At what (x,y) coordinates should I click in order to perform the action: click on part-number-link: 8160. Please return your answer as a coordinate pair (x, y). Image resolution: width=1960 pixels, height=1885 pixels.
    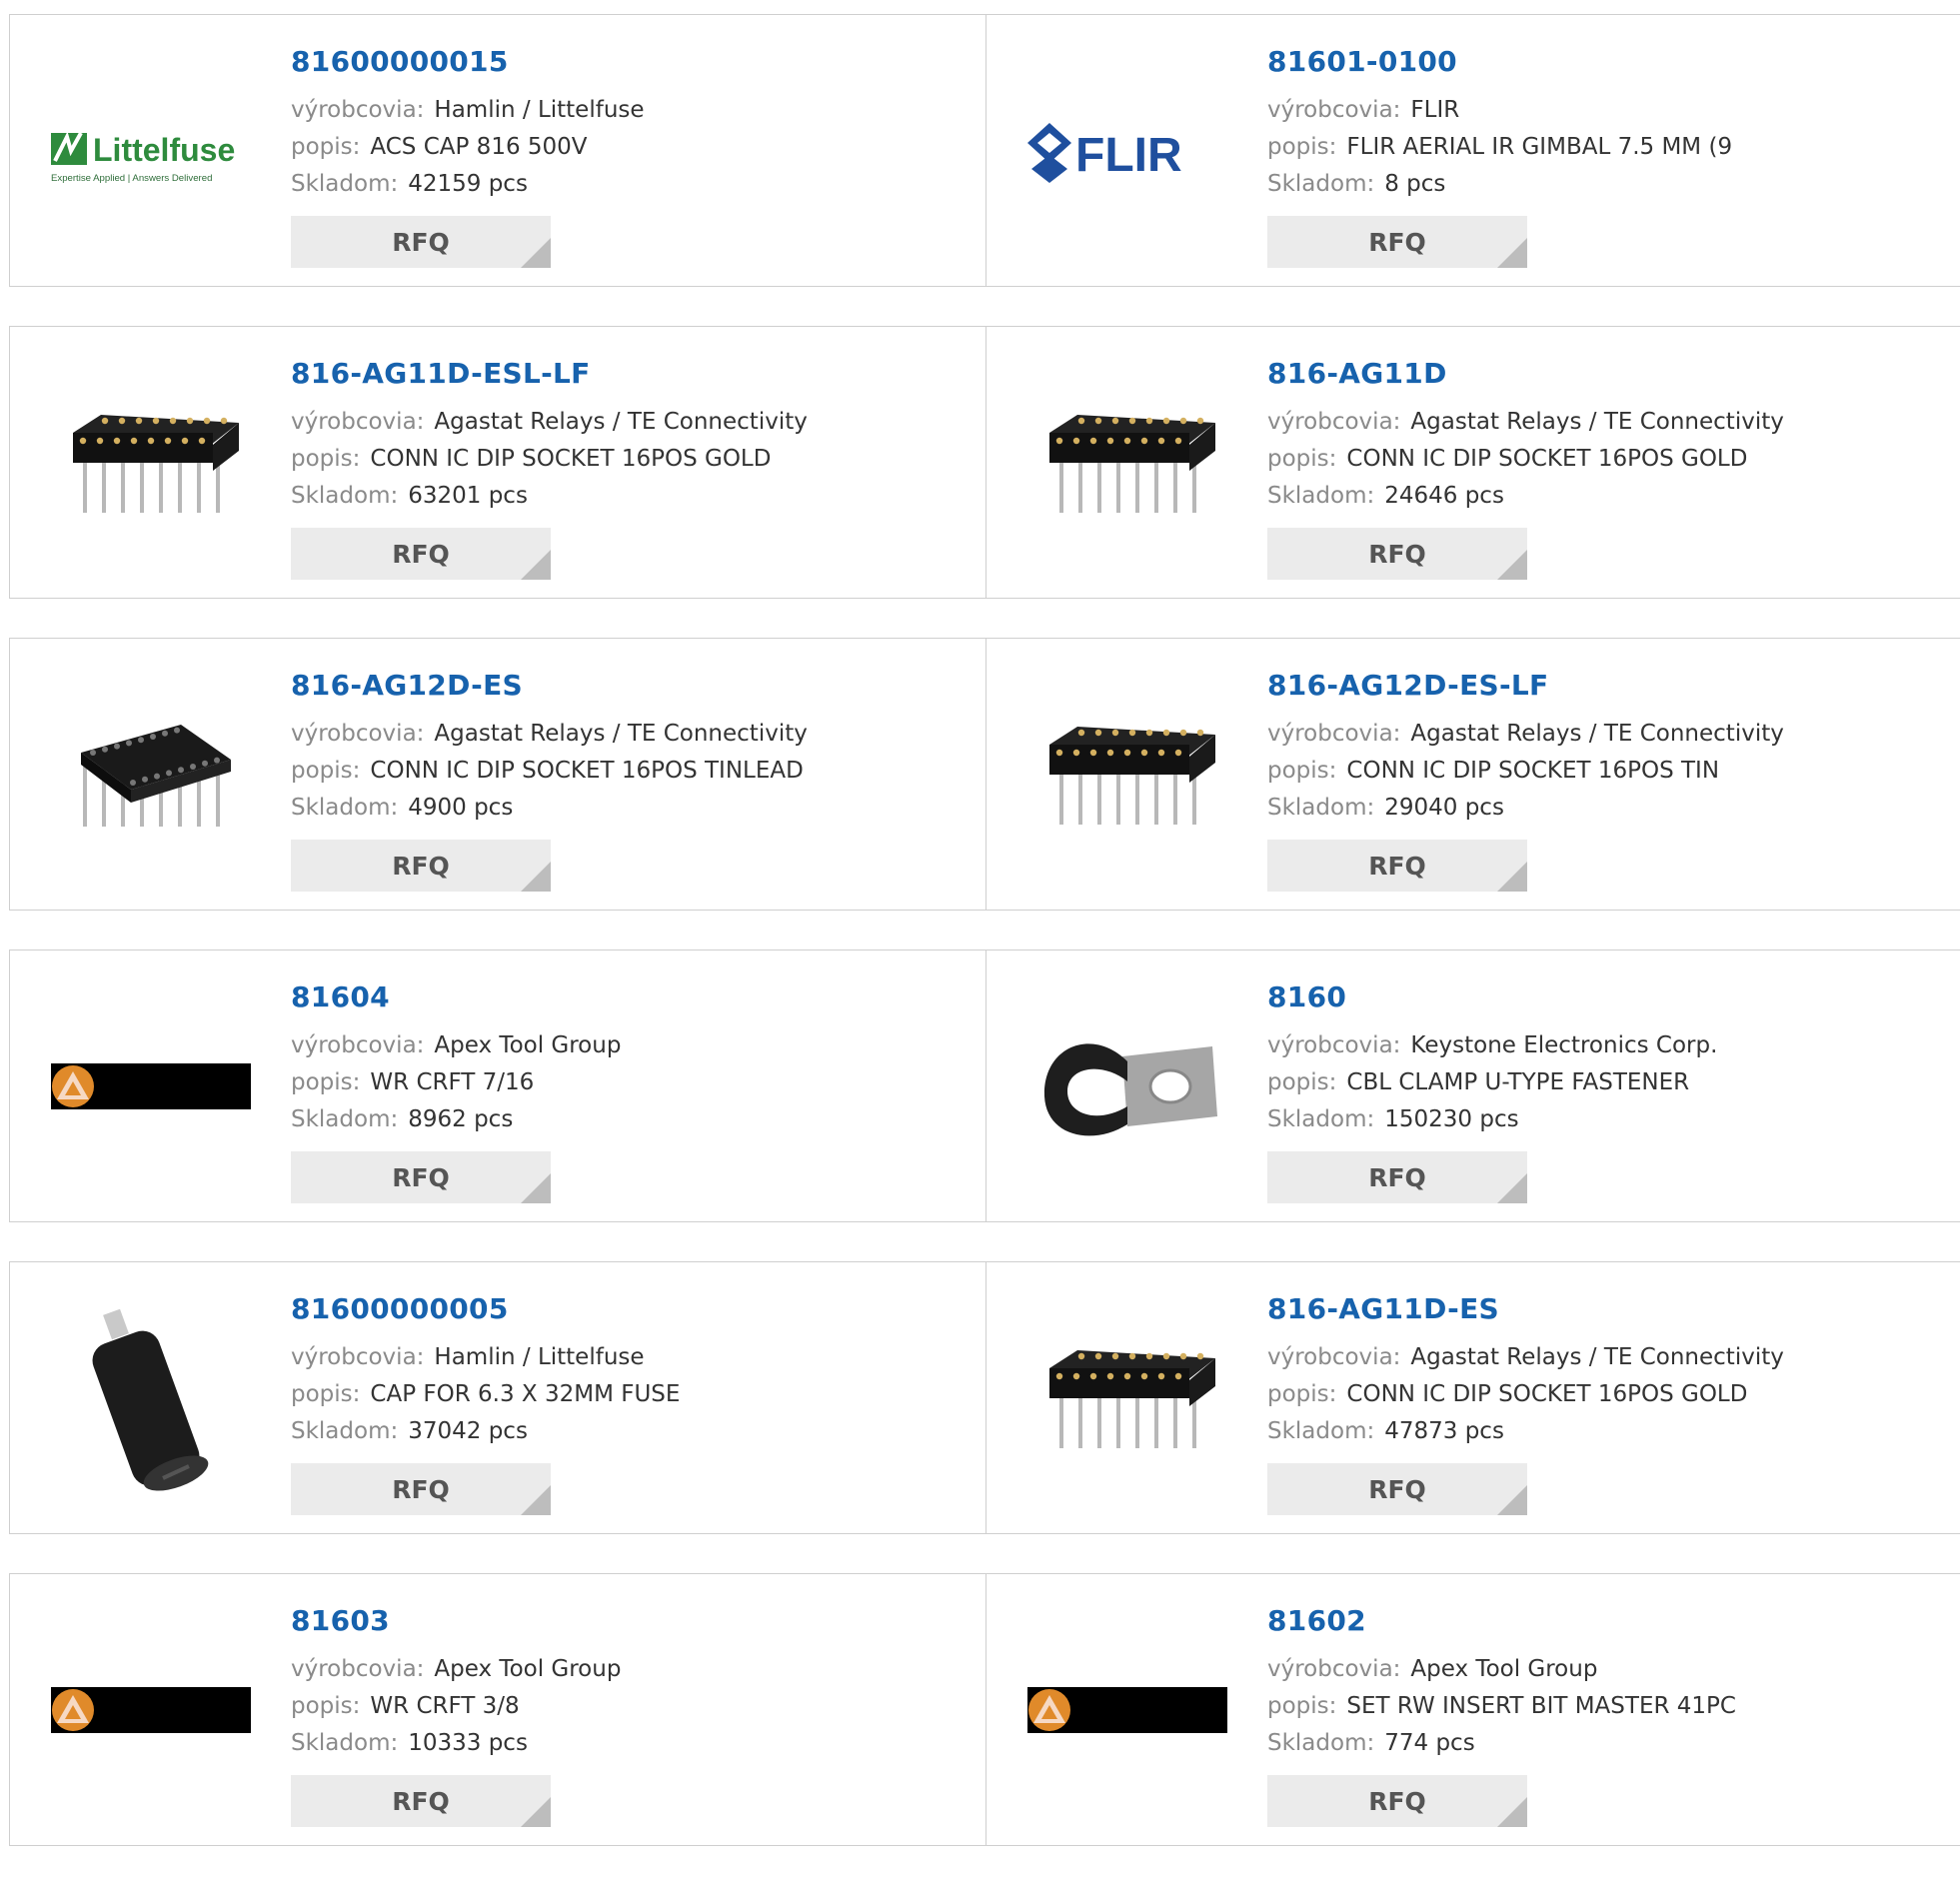
    Looking at the image, I should click on (1608, 997).